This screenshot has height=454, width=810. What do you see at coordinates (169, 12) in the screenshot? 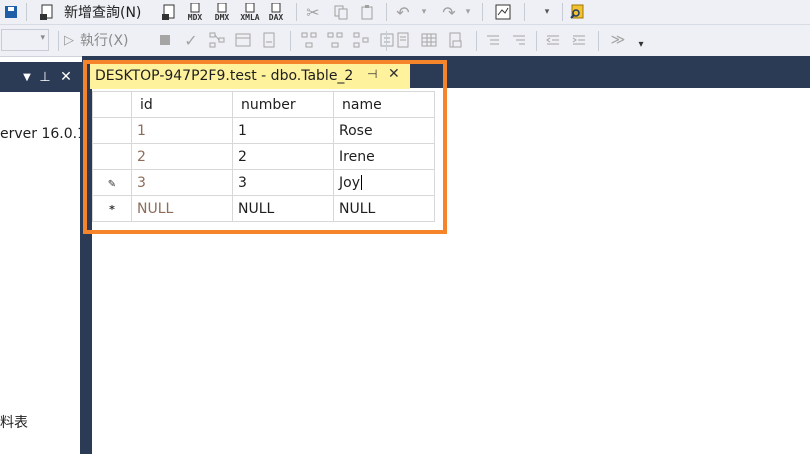
I see `query-file-icon` at bounding box center [169, 12].